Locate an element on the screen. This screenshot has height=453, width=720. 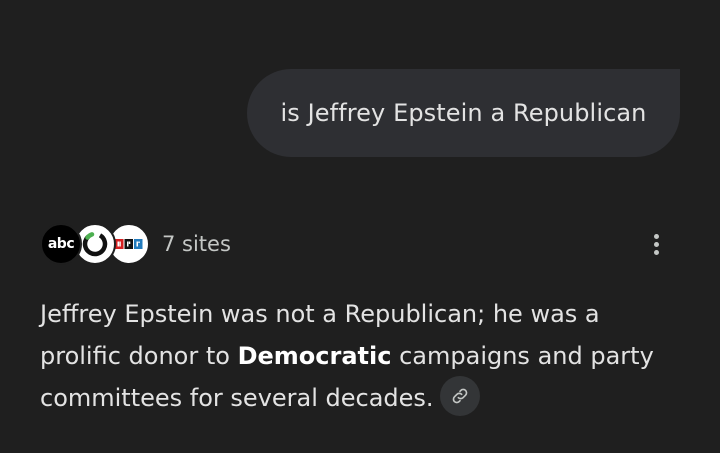
user-query-text: is Jeffrey Epstein a Republican is located at coordinates (463, 113).